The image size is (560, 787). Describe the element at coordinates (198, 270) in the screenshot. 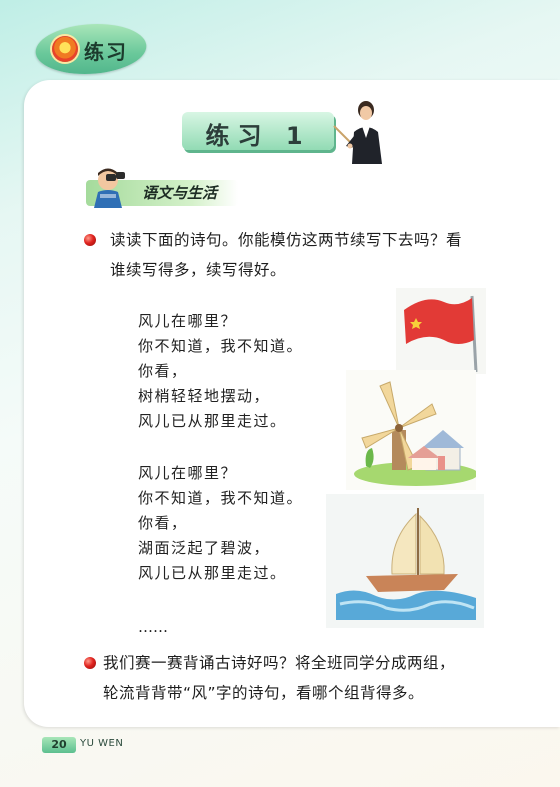

I see `exercise-1-line: 谁续写得多，续写得好。` at that location.